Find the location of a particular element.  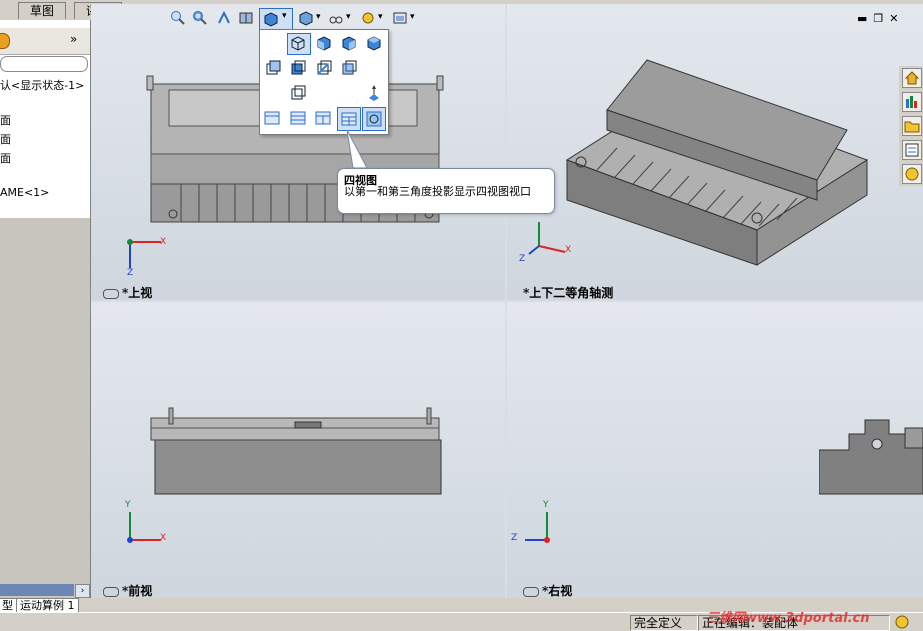

tab-sketch: 草图 is located at coordinates (42, 10).